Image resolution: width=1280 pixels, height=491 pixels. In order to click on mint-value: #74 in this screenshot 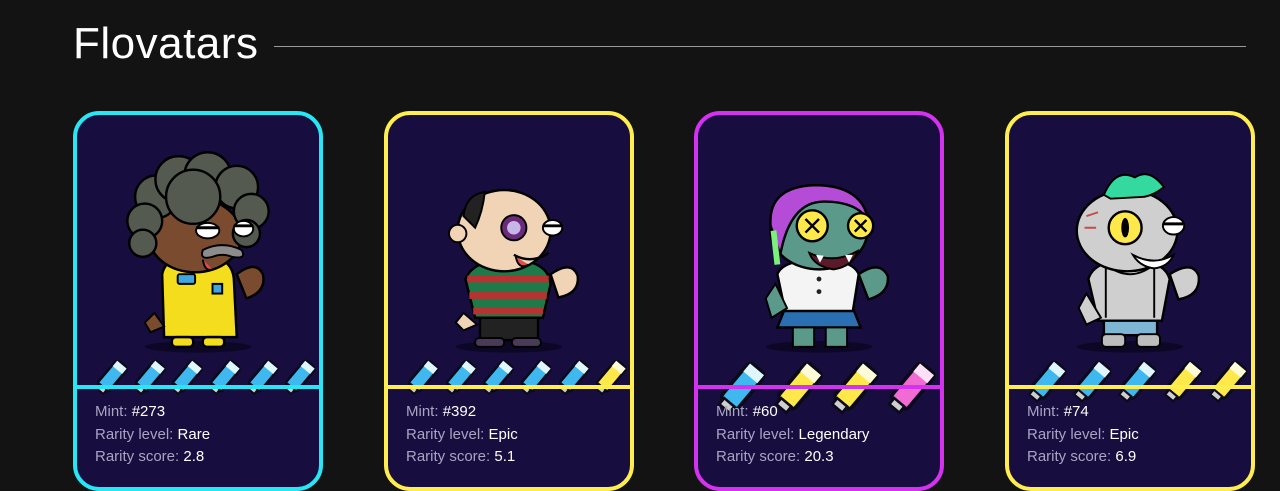, I will do `click(1076, 411)`.